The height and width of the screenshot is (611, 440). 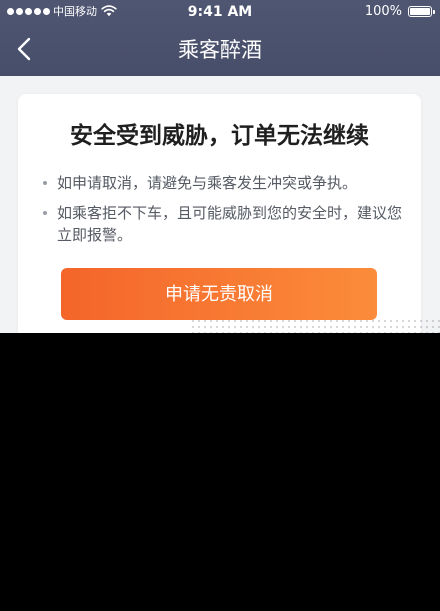 I want to click on advice-item: 如乘客拒不下车，且可能威胁到您的安全时，建议您立即报警。, so click(x=223, y=224).